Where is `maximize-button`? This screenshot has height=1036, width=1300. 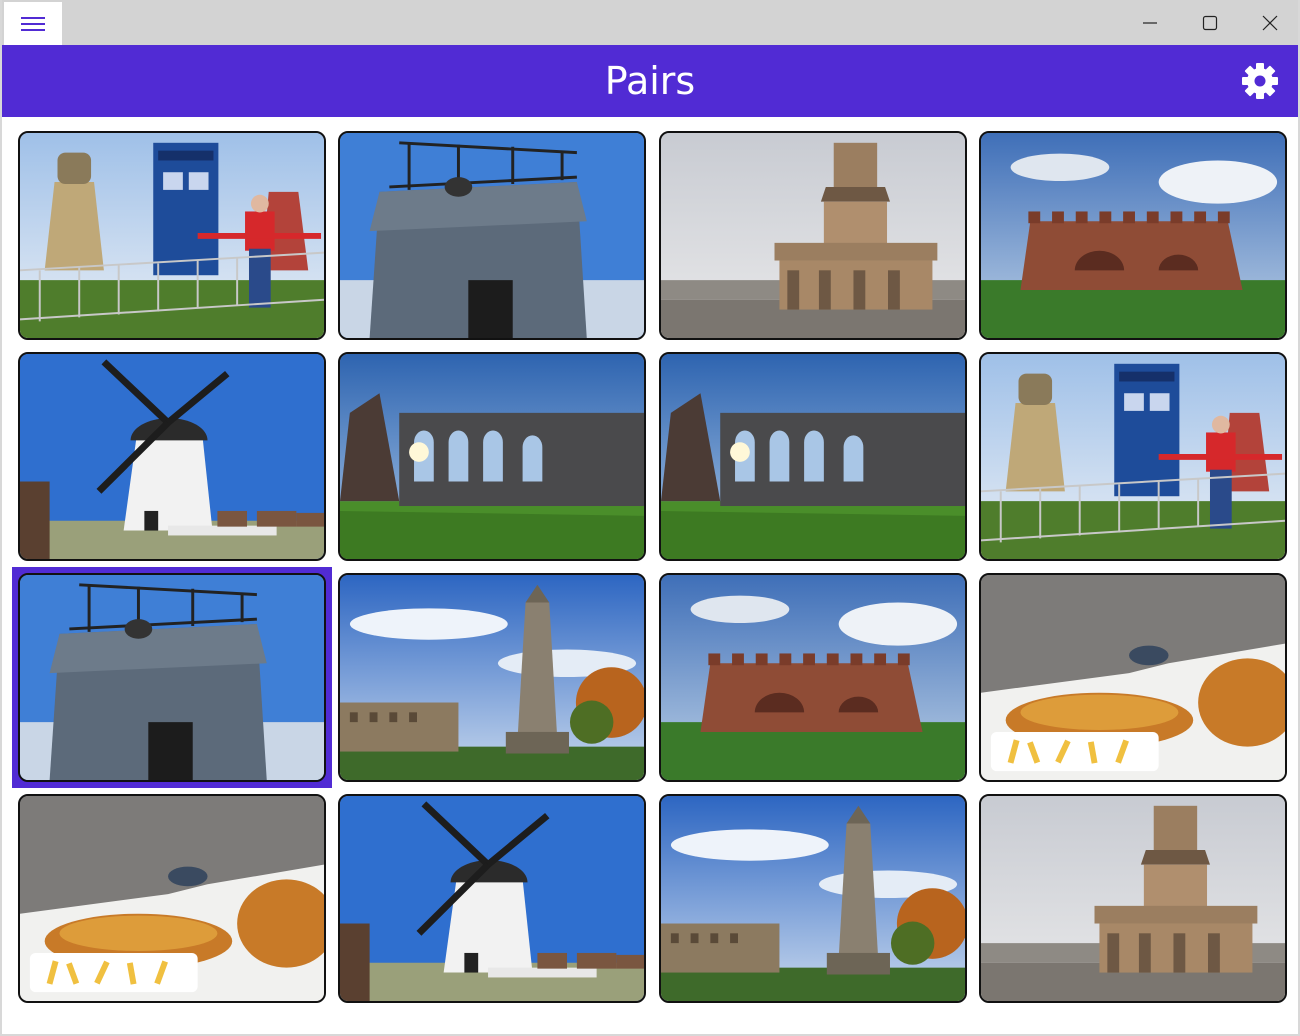 maximize-button is located at coordinates (1210, 22).